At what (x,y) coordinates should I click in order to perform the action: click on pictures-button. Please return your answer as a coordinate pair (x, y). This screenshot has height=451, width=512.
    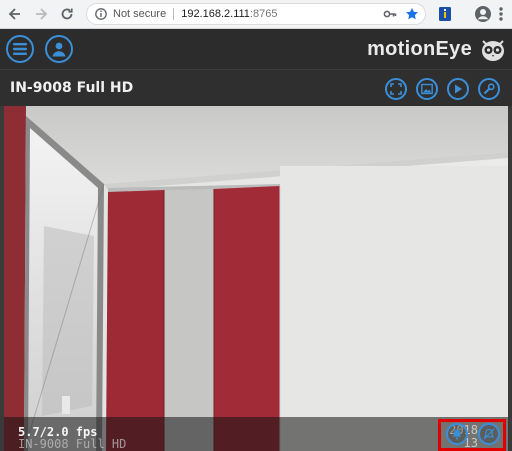
    Looking at the image, I should click on (427, 89).